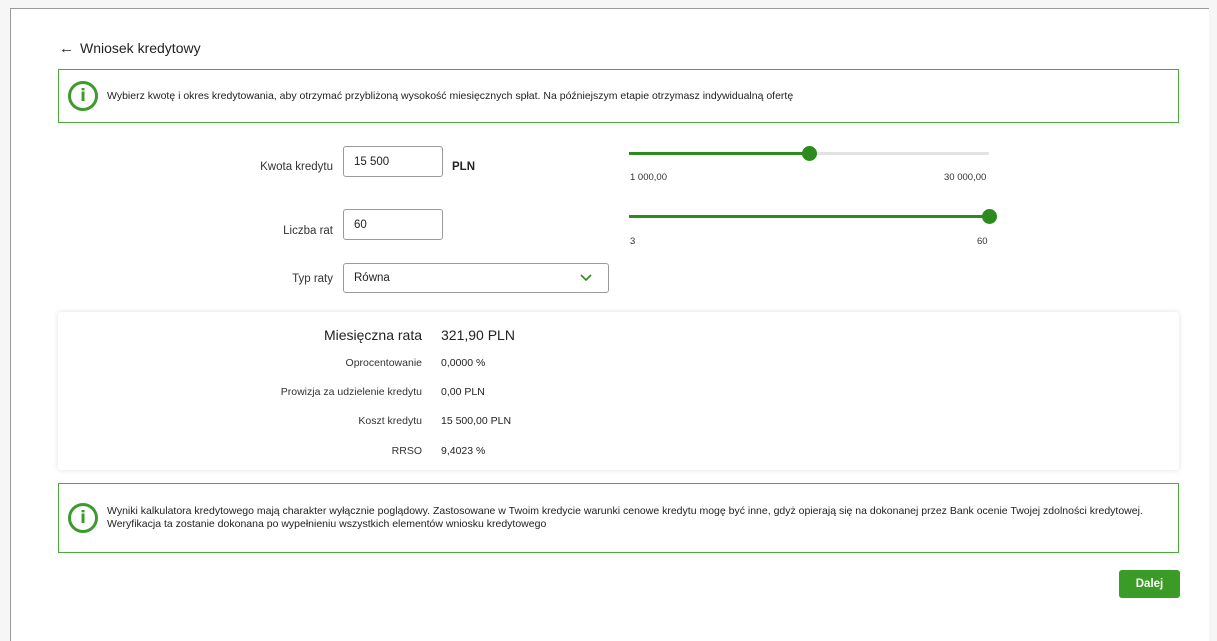 The height and width of the screenshot is (641, 1217). Describe the element at coordinates (1149, 584) in the screenshot. I see `next-button: Dalej` at that location.